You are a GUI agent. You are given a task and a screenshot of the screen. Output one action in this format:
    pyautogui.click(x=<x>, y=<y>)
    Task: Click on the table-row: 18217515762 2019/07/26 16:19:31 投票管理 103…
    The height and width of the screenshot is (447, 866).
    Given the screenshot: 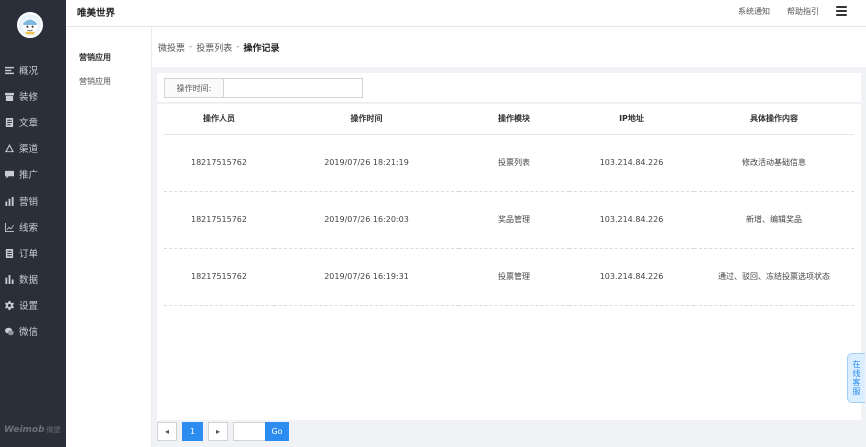 What is the action you would take?
    pyautogui.click(x=509, y=277)
    